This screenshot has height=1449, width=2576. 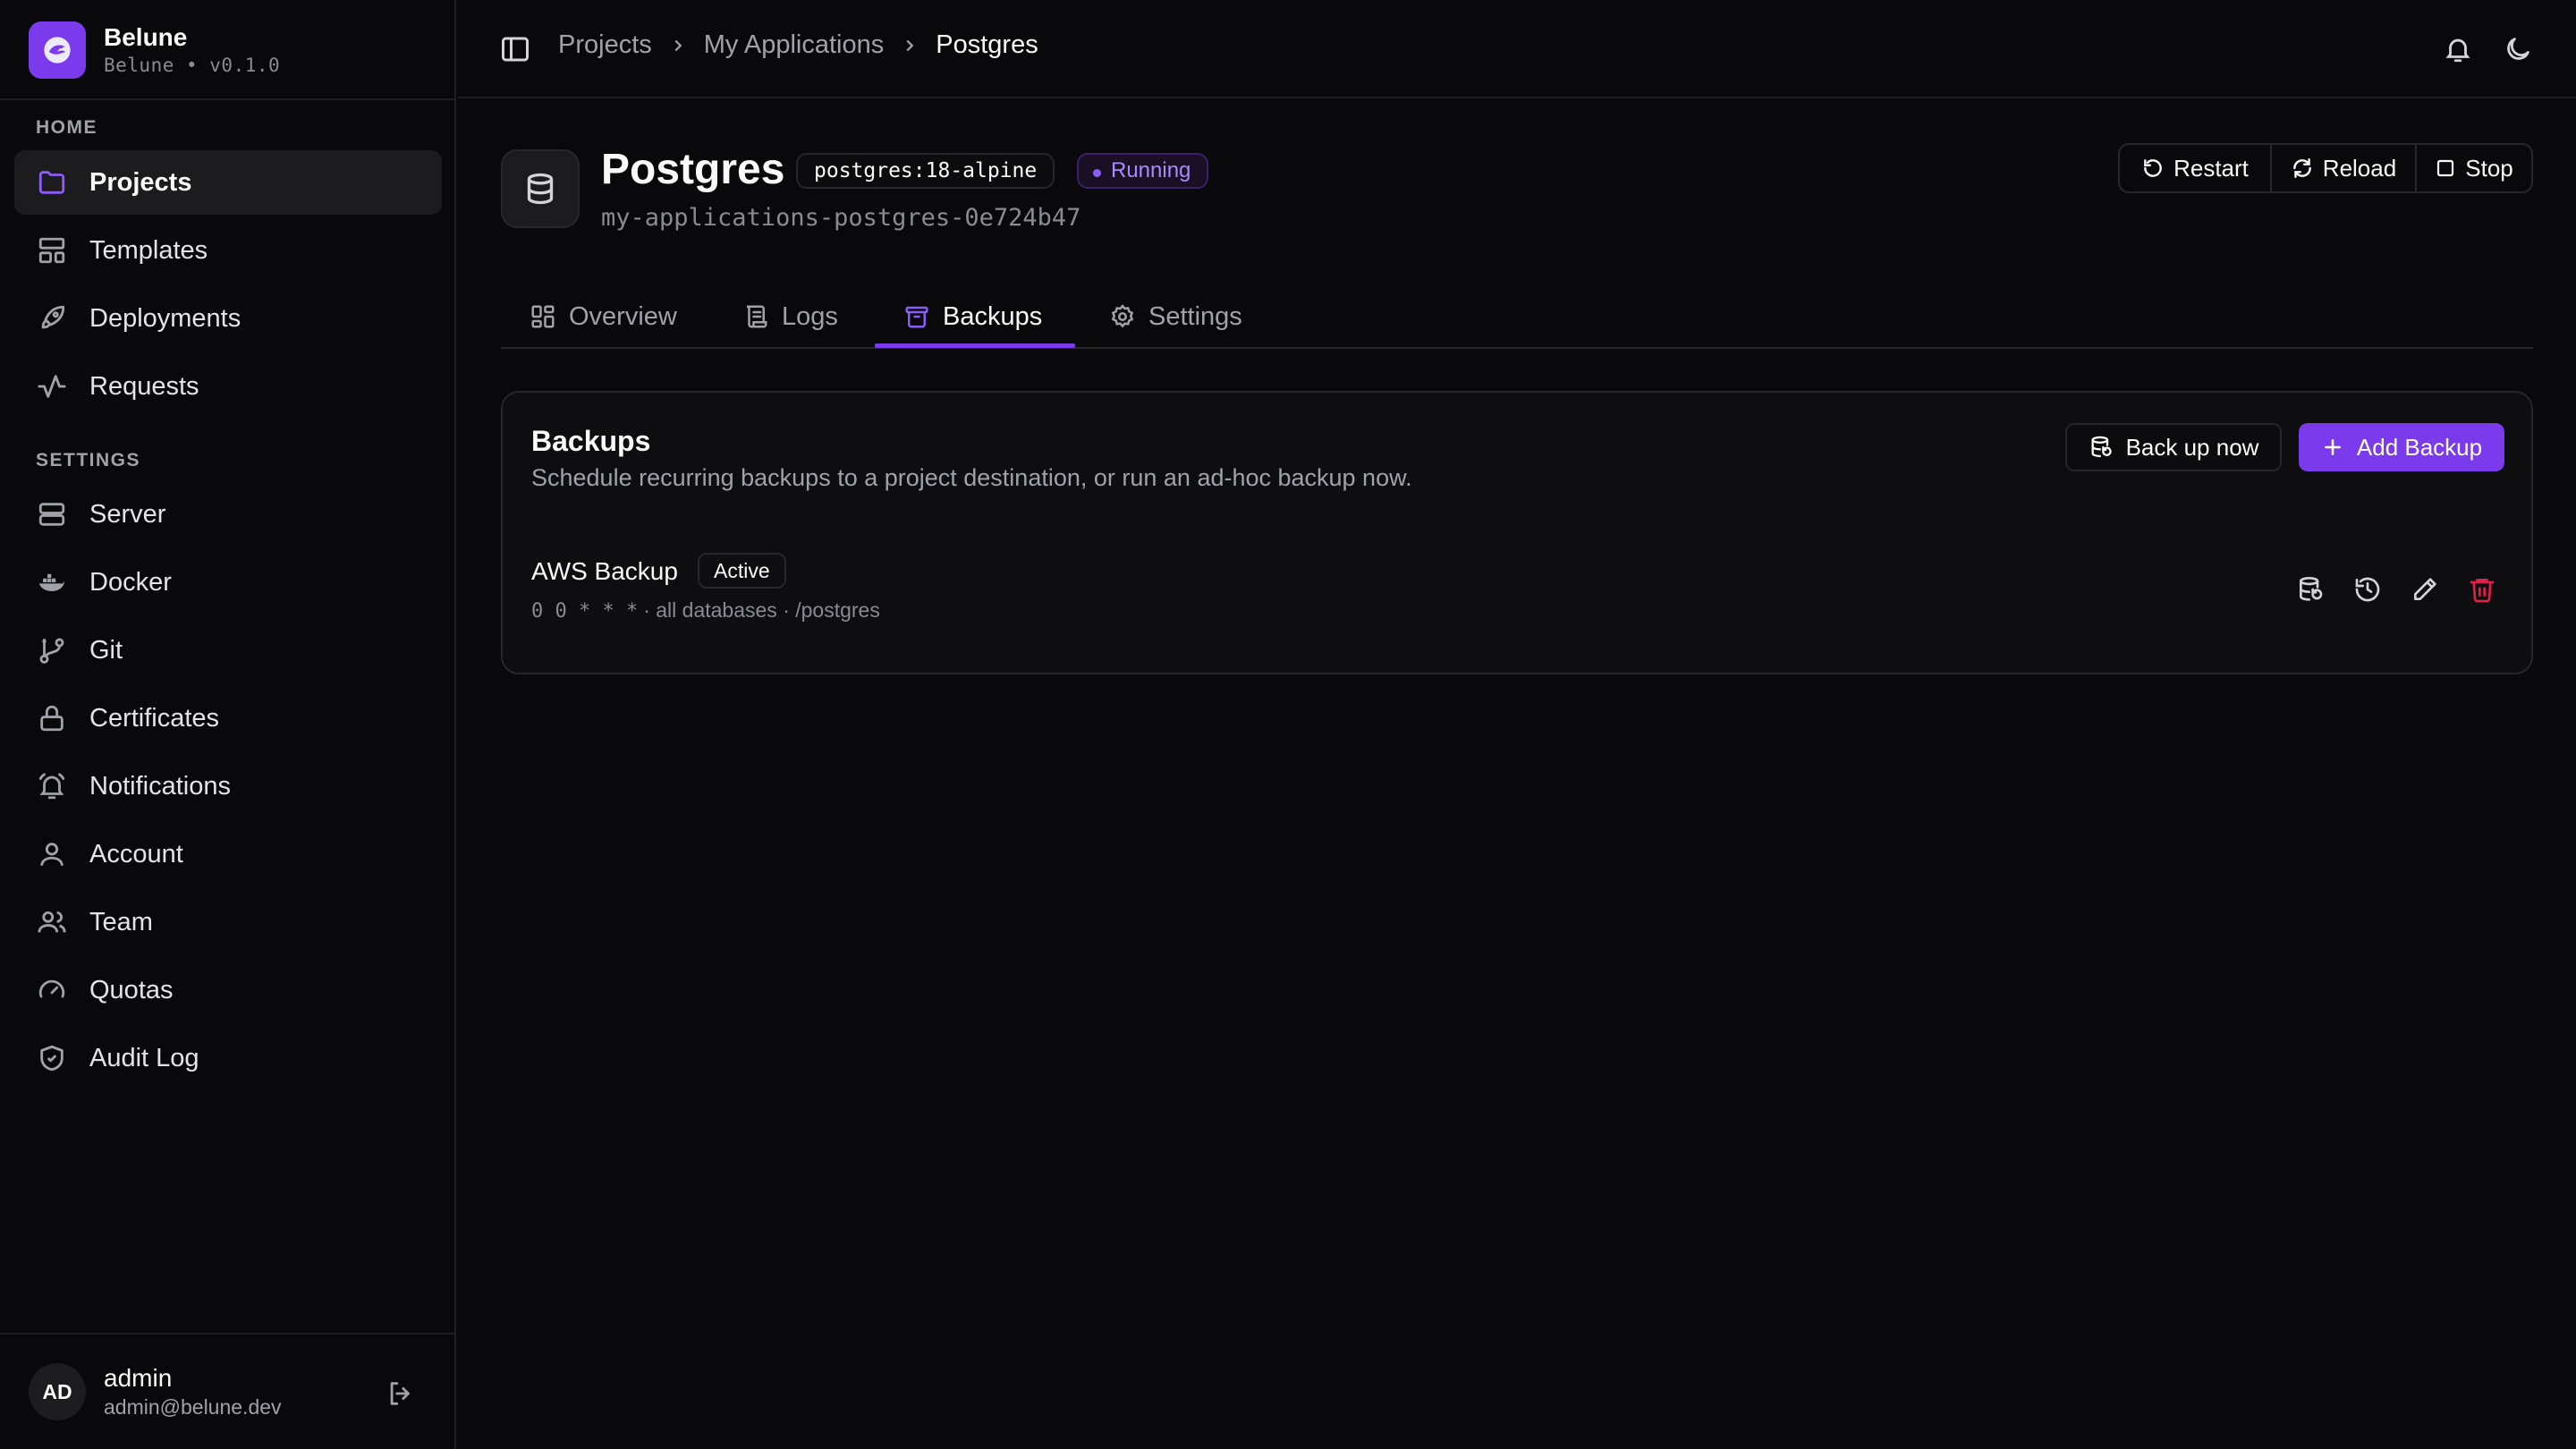 What do you see at coordinates (144, 386) in the screenshot?
I see `sidebar-item-label: Requests` at bounding box center [144, 386].